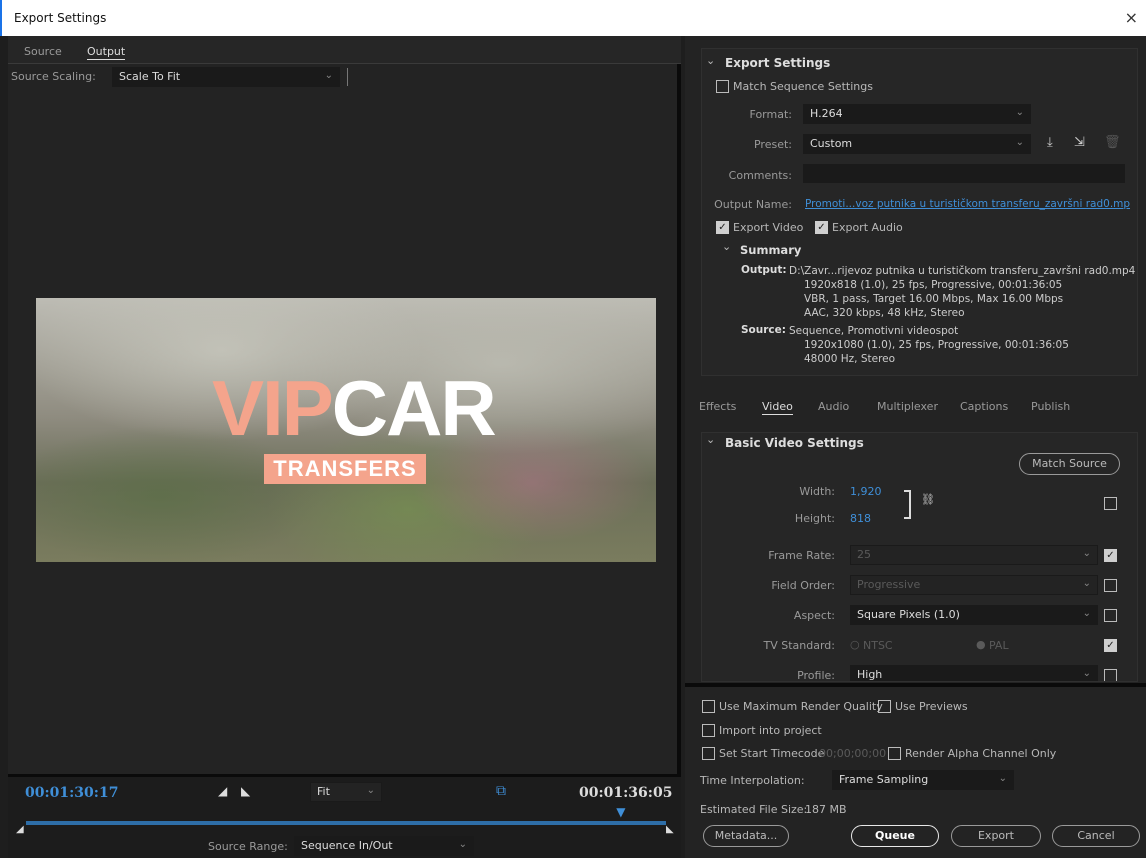 The image size is (1146, 858). I want to click on pal-label: PAL, so click(999, 645).